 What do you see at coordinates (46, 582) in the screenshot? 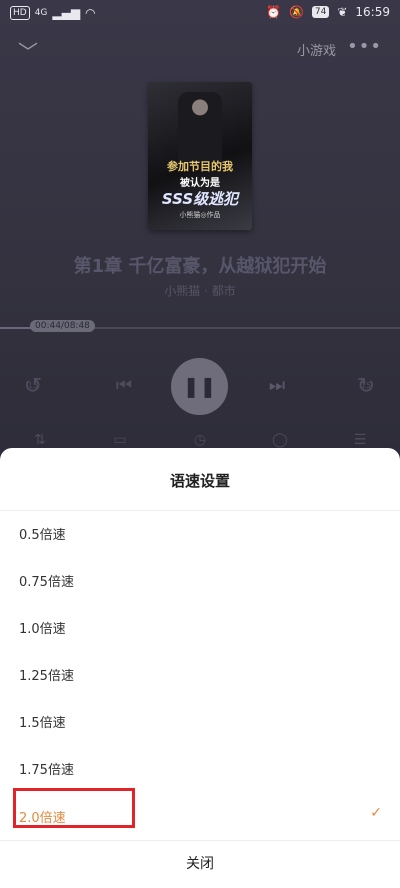
I see `speed-option-label: 0.75倍速` at bounding box center [46, 582].